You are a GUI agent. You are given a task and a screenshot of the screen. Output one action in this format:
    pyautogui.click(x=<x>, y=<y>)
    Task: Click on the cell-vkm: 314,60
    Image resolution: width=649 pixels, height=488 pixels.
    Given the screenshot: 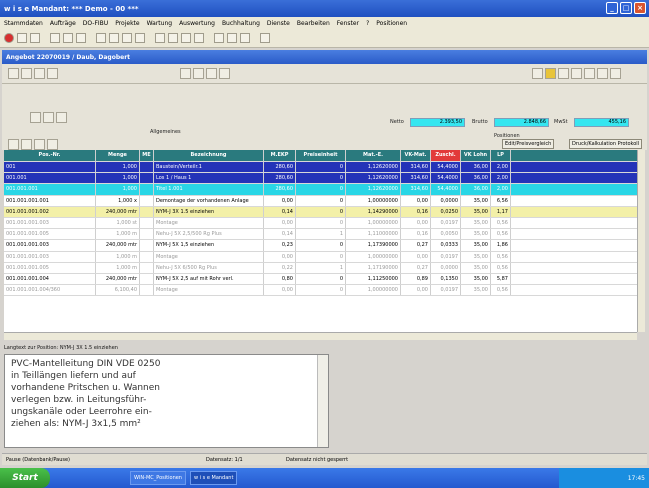 What is the action you would take?
    pyautogui.click(x=416, y=178)
    